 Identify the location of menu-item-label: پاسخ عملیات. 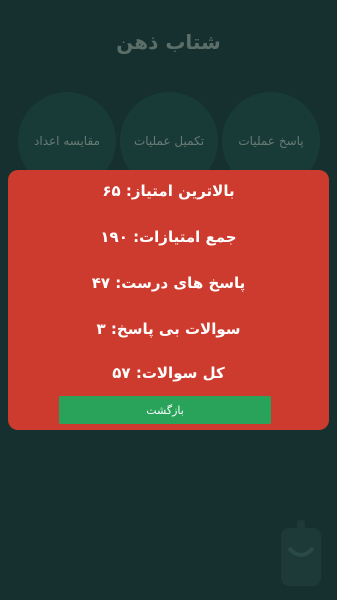
(271, 141).